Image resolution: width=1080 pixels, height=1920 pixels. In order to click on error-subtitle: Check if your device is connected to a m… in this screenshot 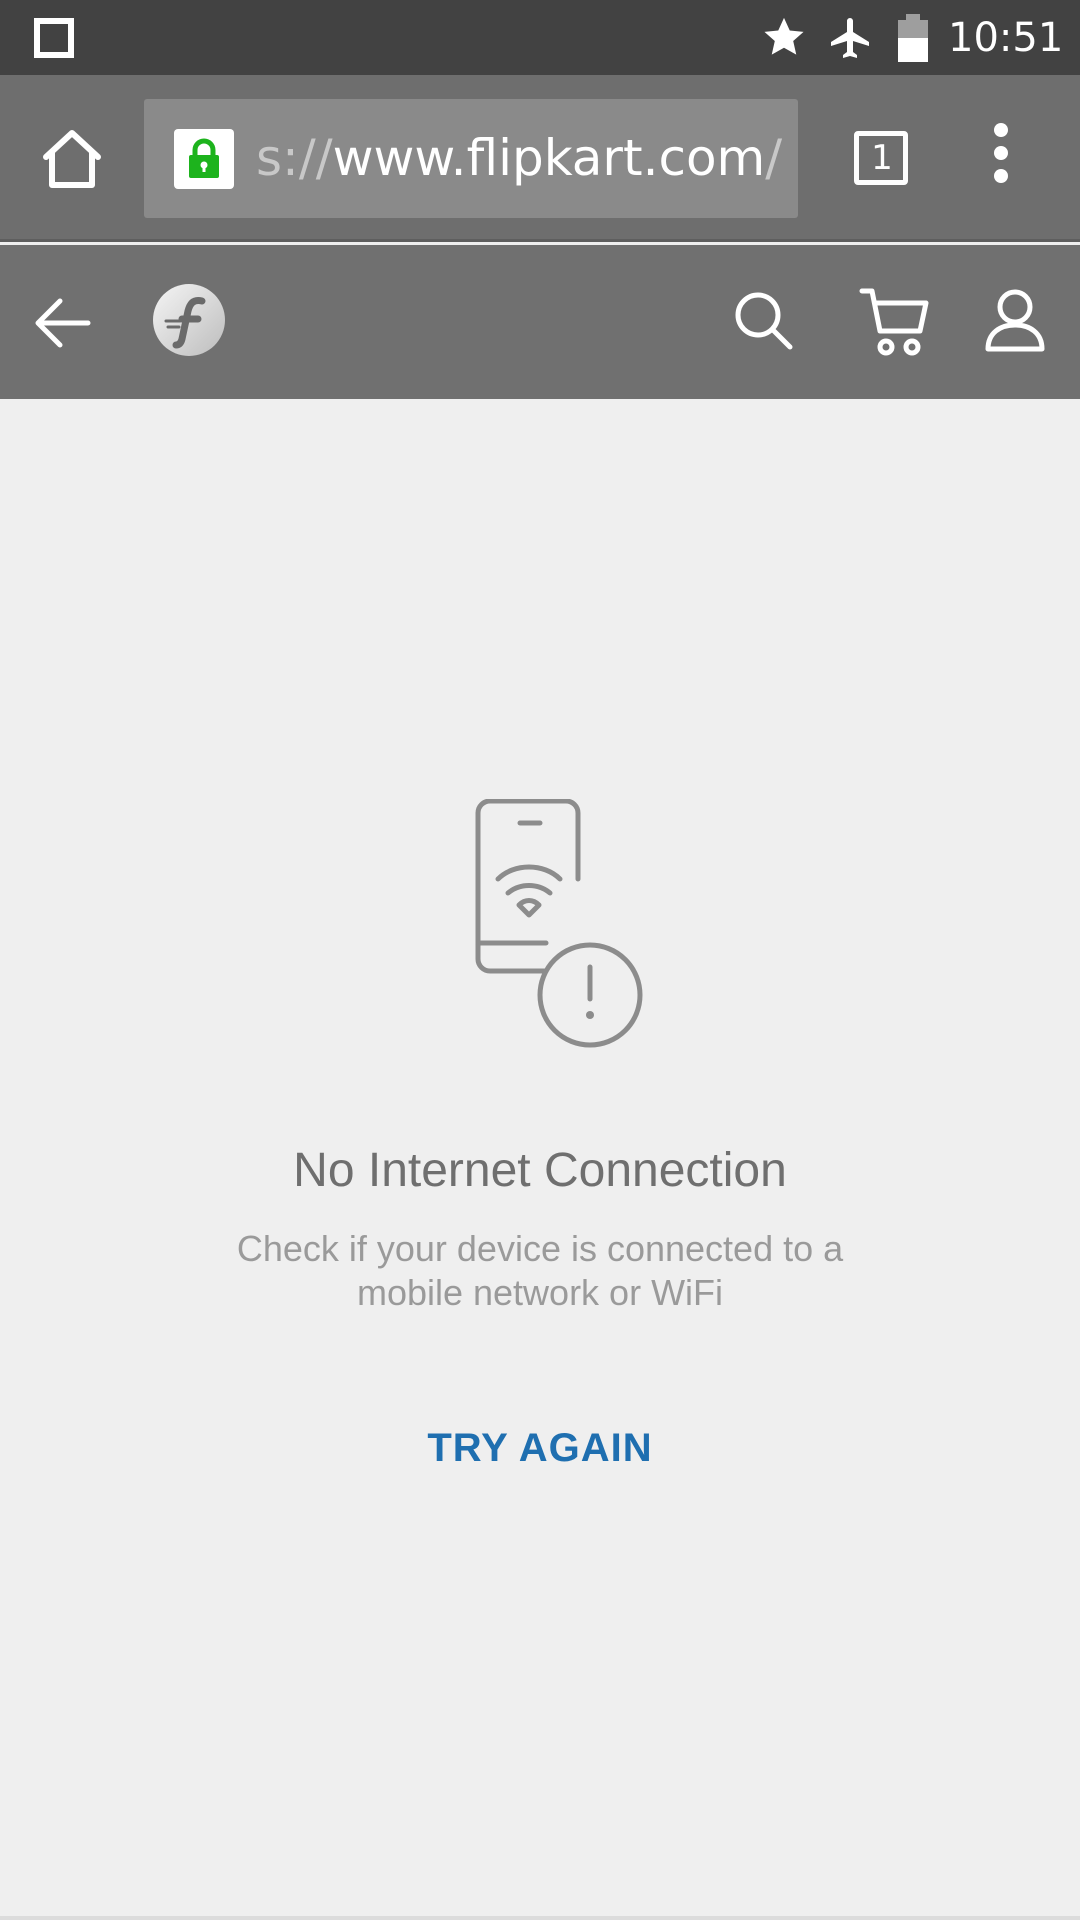, I will do `click(540, 1270)`.